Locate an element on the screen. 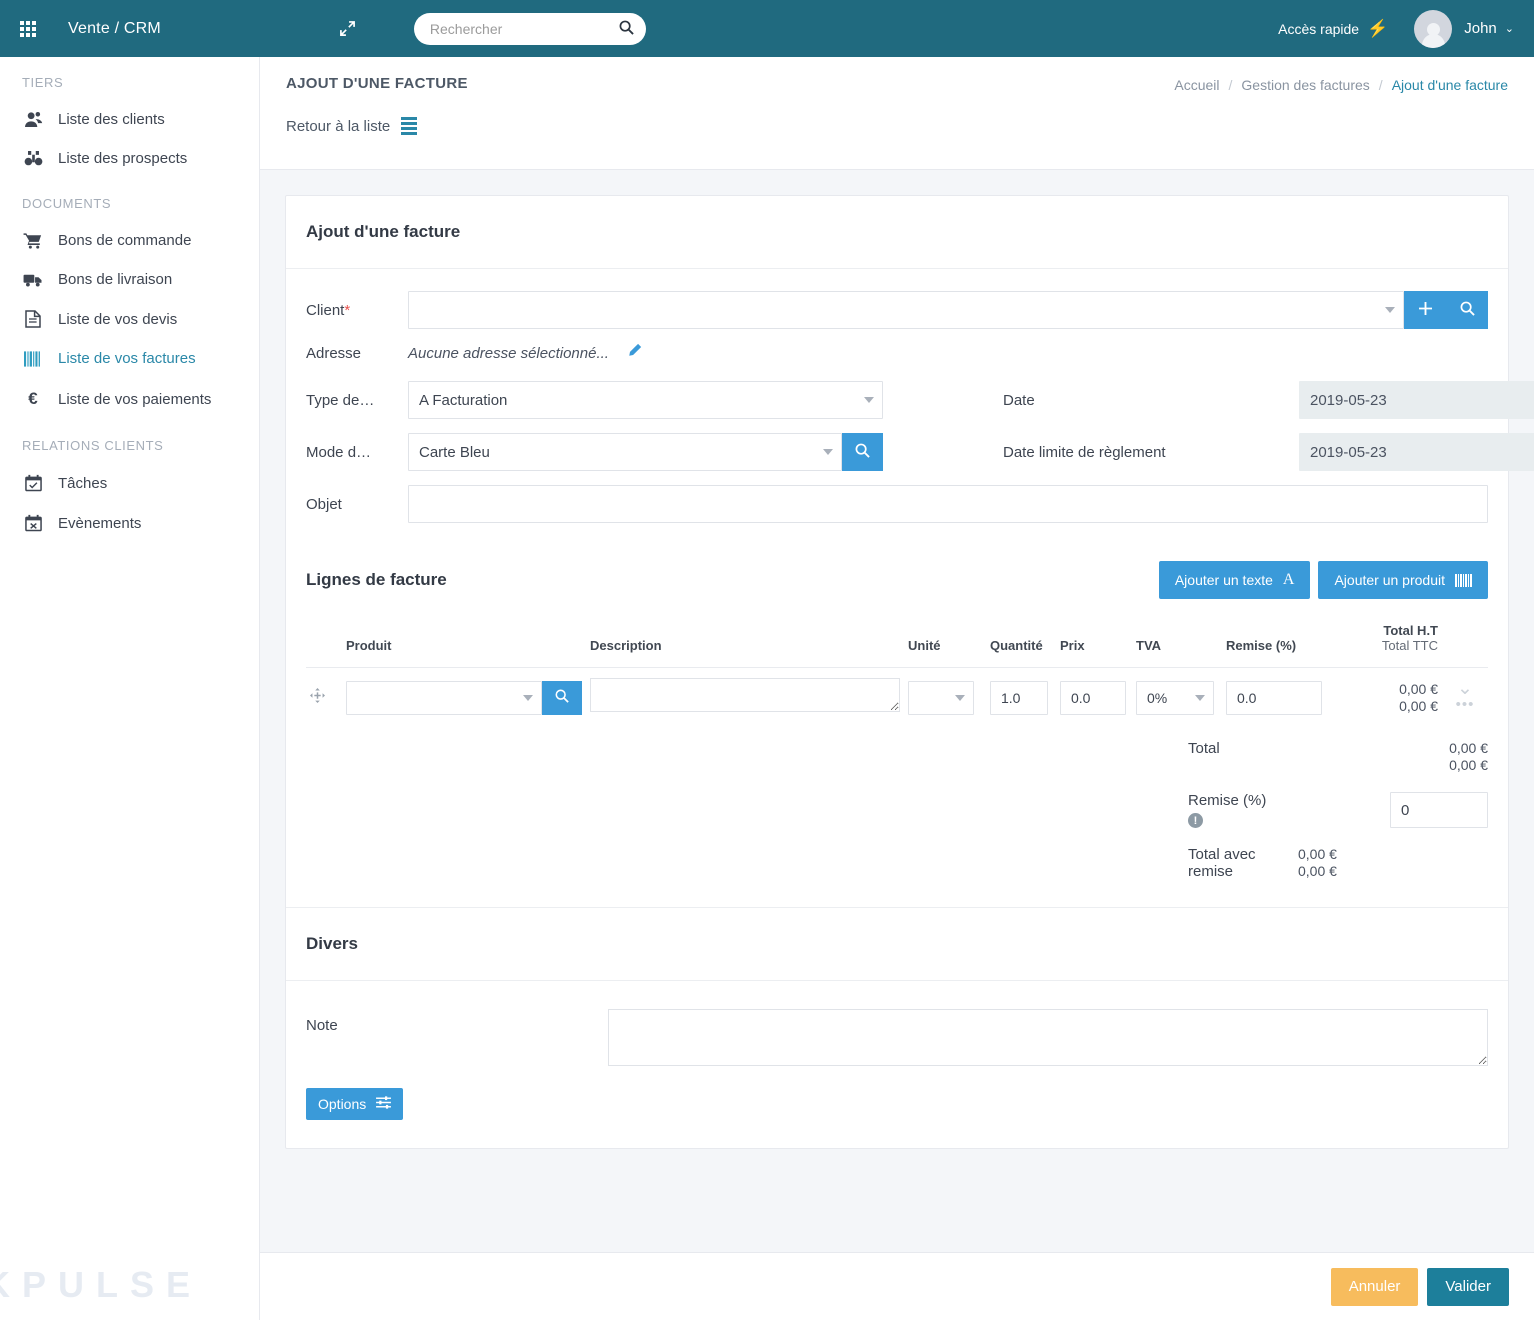 The image size is (1534, 1320). quick-access-label: Accès rapide is located at coordinates (1319, 28).